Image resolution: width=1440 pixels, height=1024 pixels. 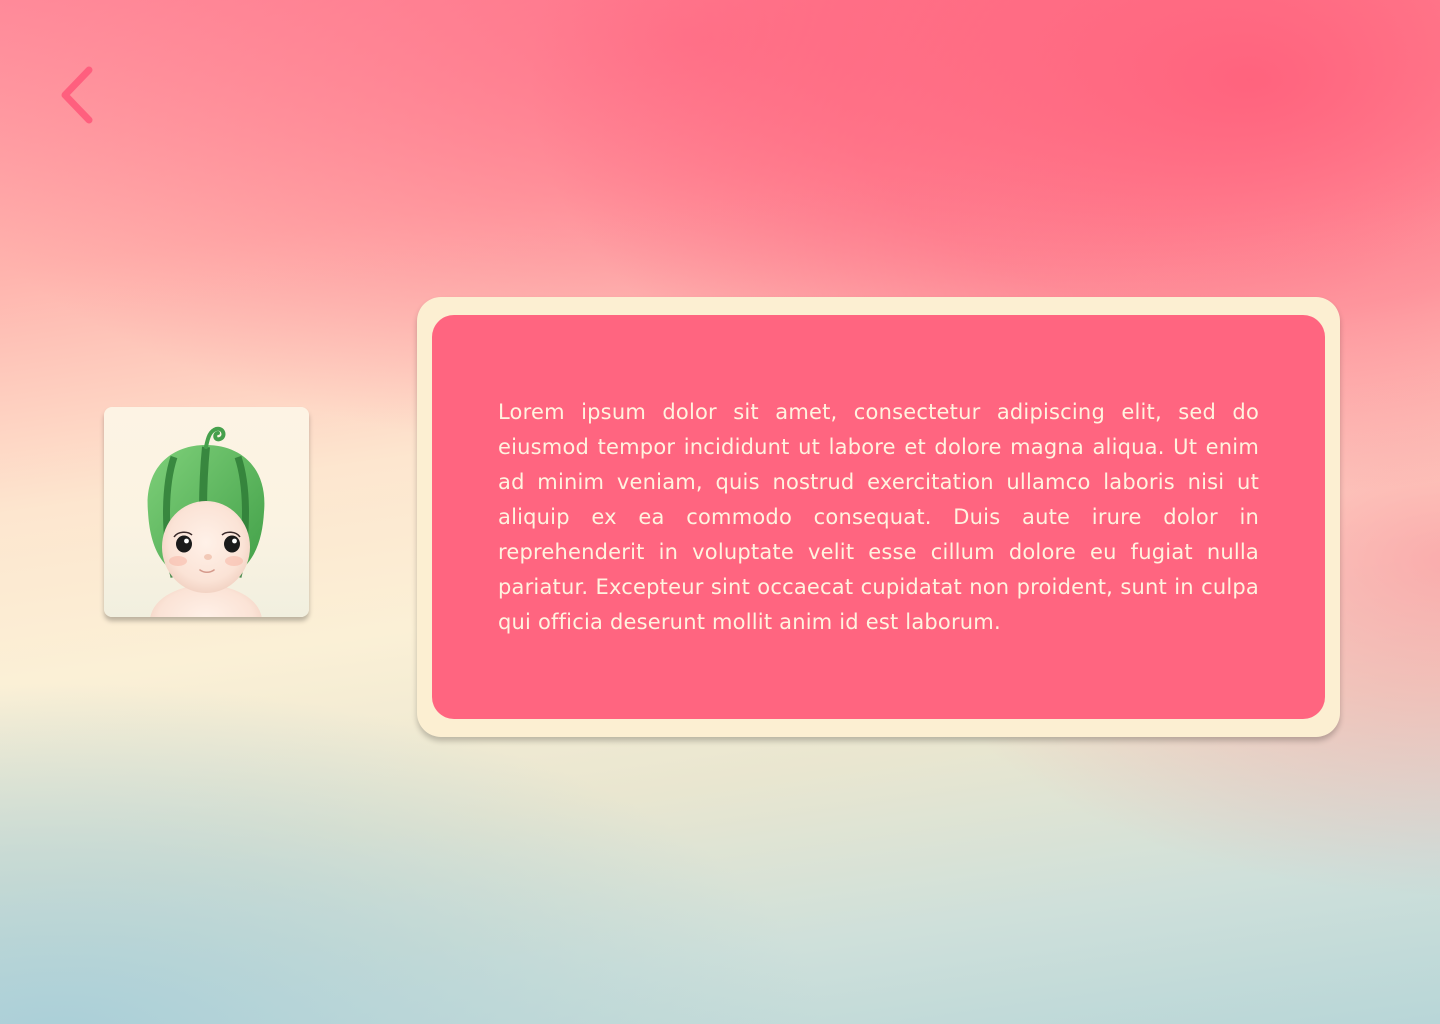 I want to click on back-button, so click(x=77, y=95).